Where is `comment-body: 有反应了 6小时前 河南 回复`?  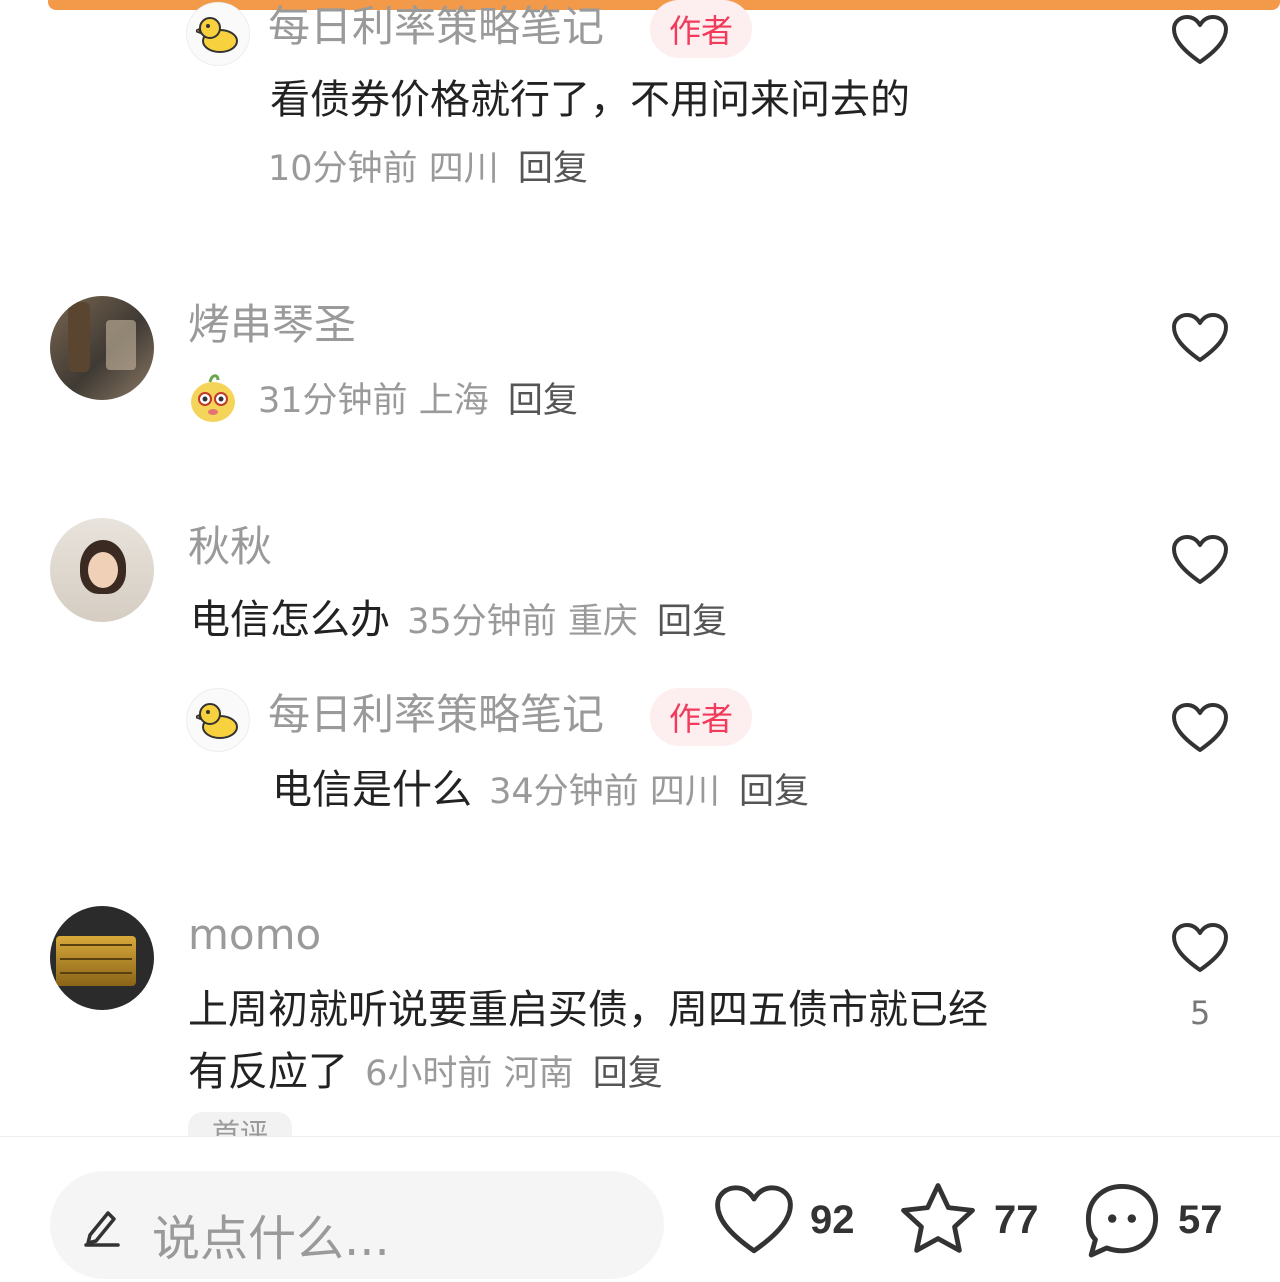
comment-body: 有反应了 6小时前 河南 回复 is located at coordinates (425, 1072).